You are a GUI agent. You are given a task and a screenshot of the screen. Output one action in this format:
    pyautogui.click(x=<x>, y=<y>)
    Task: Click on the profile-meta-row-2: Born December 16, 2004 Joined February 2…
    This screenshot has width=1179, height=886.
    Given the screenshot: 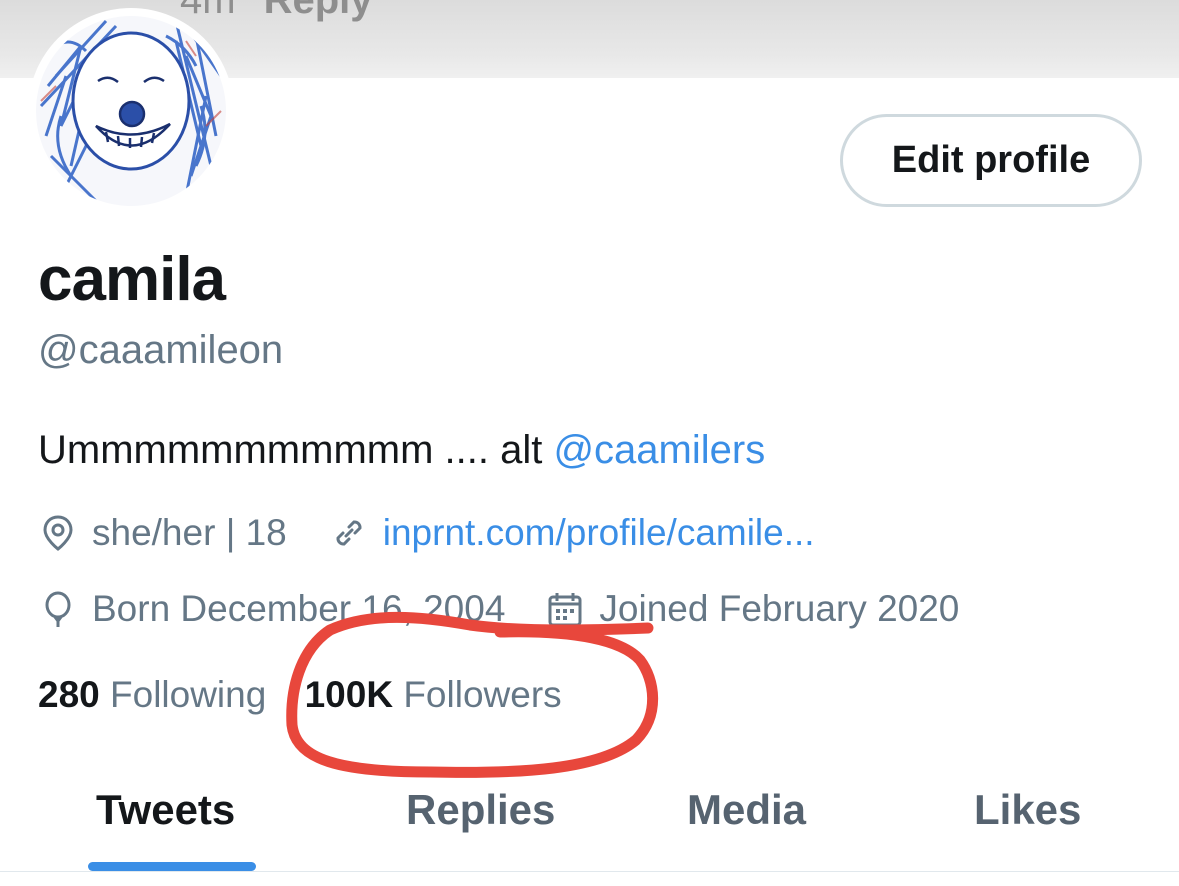 What is the action you would take?
    pyautogui.click(x=498, y=609)
    